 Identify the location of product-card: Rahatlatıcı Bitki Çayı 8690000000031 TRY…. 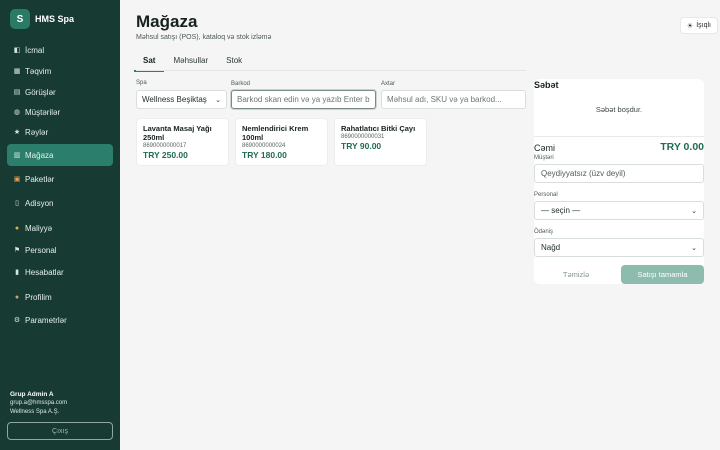
(380, 142).